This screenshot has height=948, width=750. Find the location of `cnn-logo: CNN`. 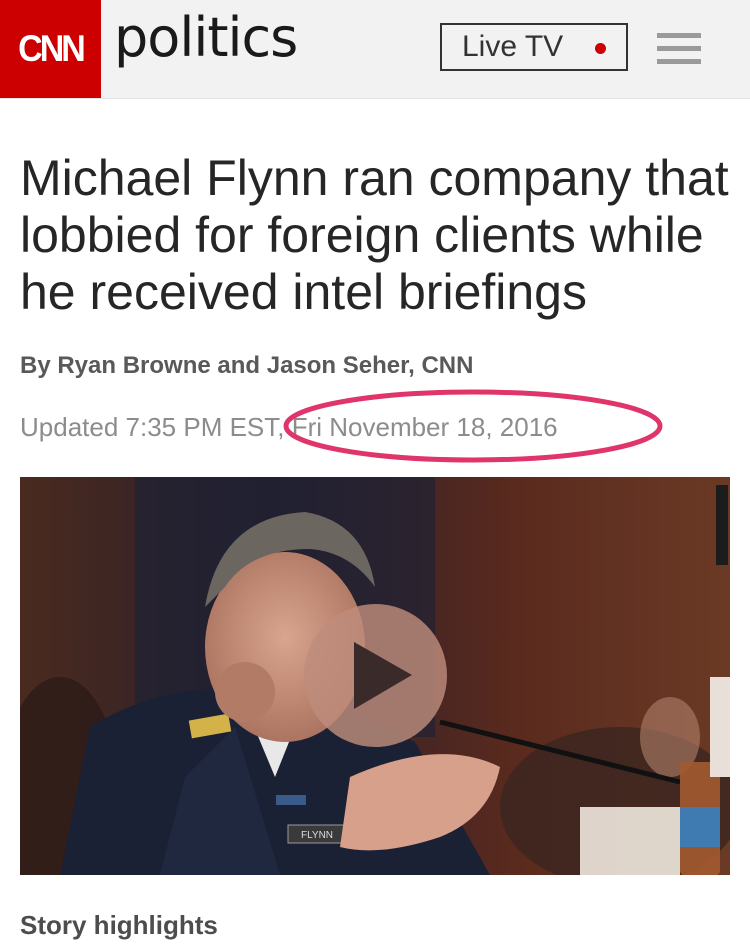

cnn-logo: CNN is located at coordinates (50, 49).